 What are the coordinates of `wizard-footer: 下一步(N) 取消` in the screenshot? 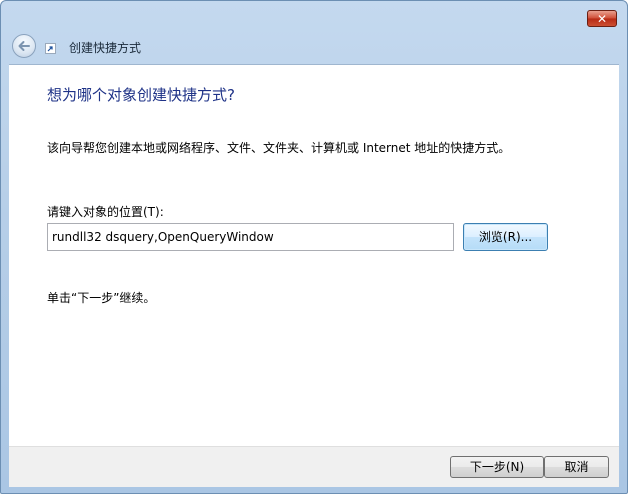 It's located at (314, 466).